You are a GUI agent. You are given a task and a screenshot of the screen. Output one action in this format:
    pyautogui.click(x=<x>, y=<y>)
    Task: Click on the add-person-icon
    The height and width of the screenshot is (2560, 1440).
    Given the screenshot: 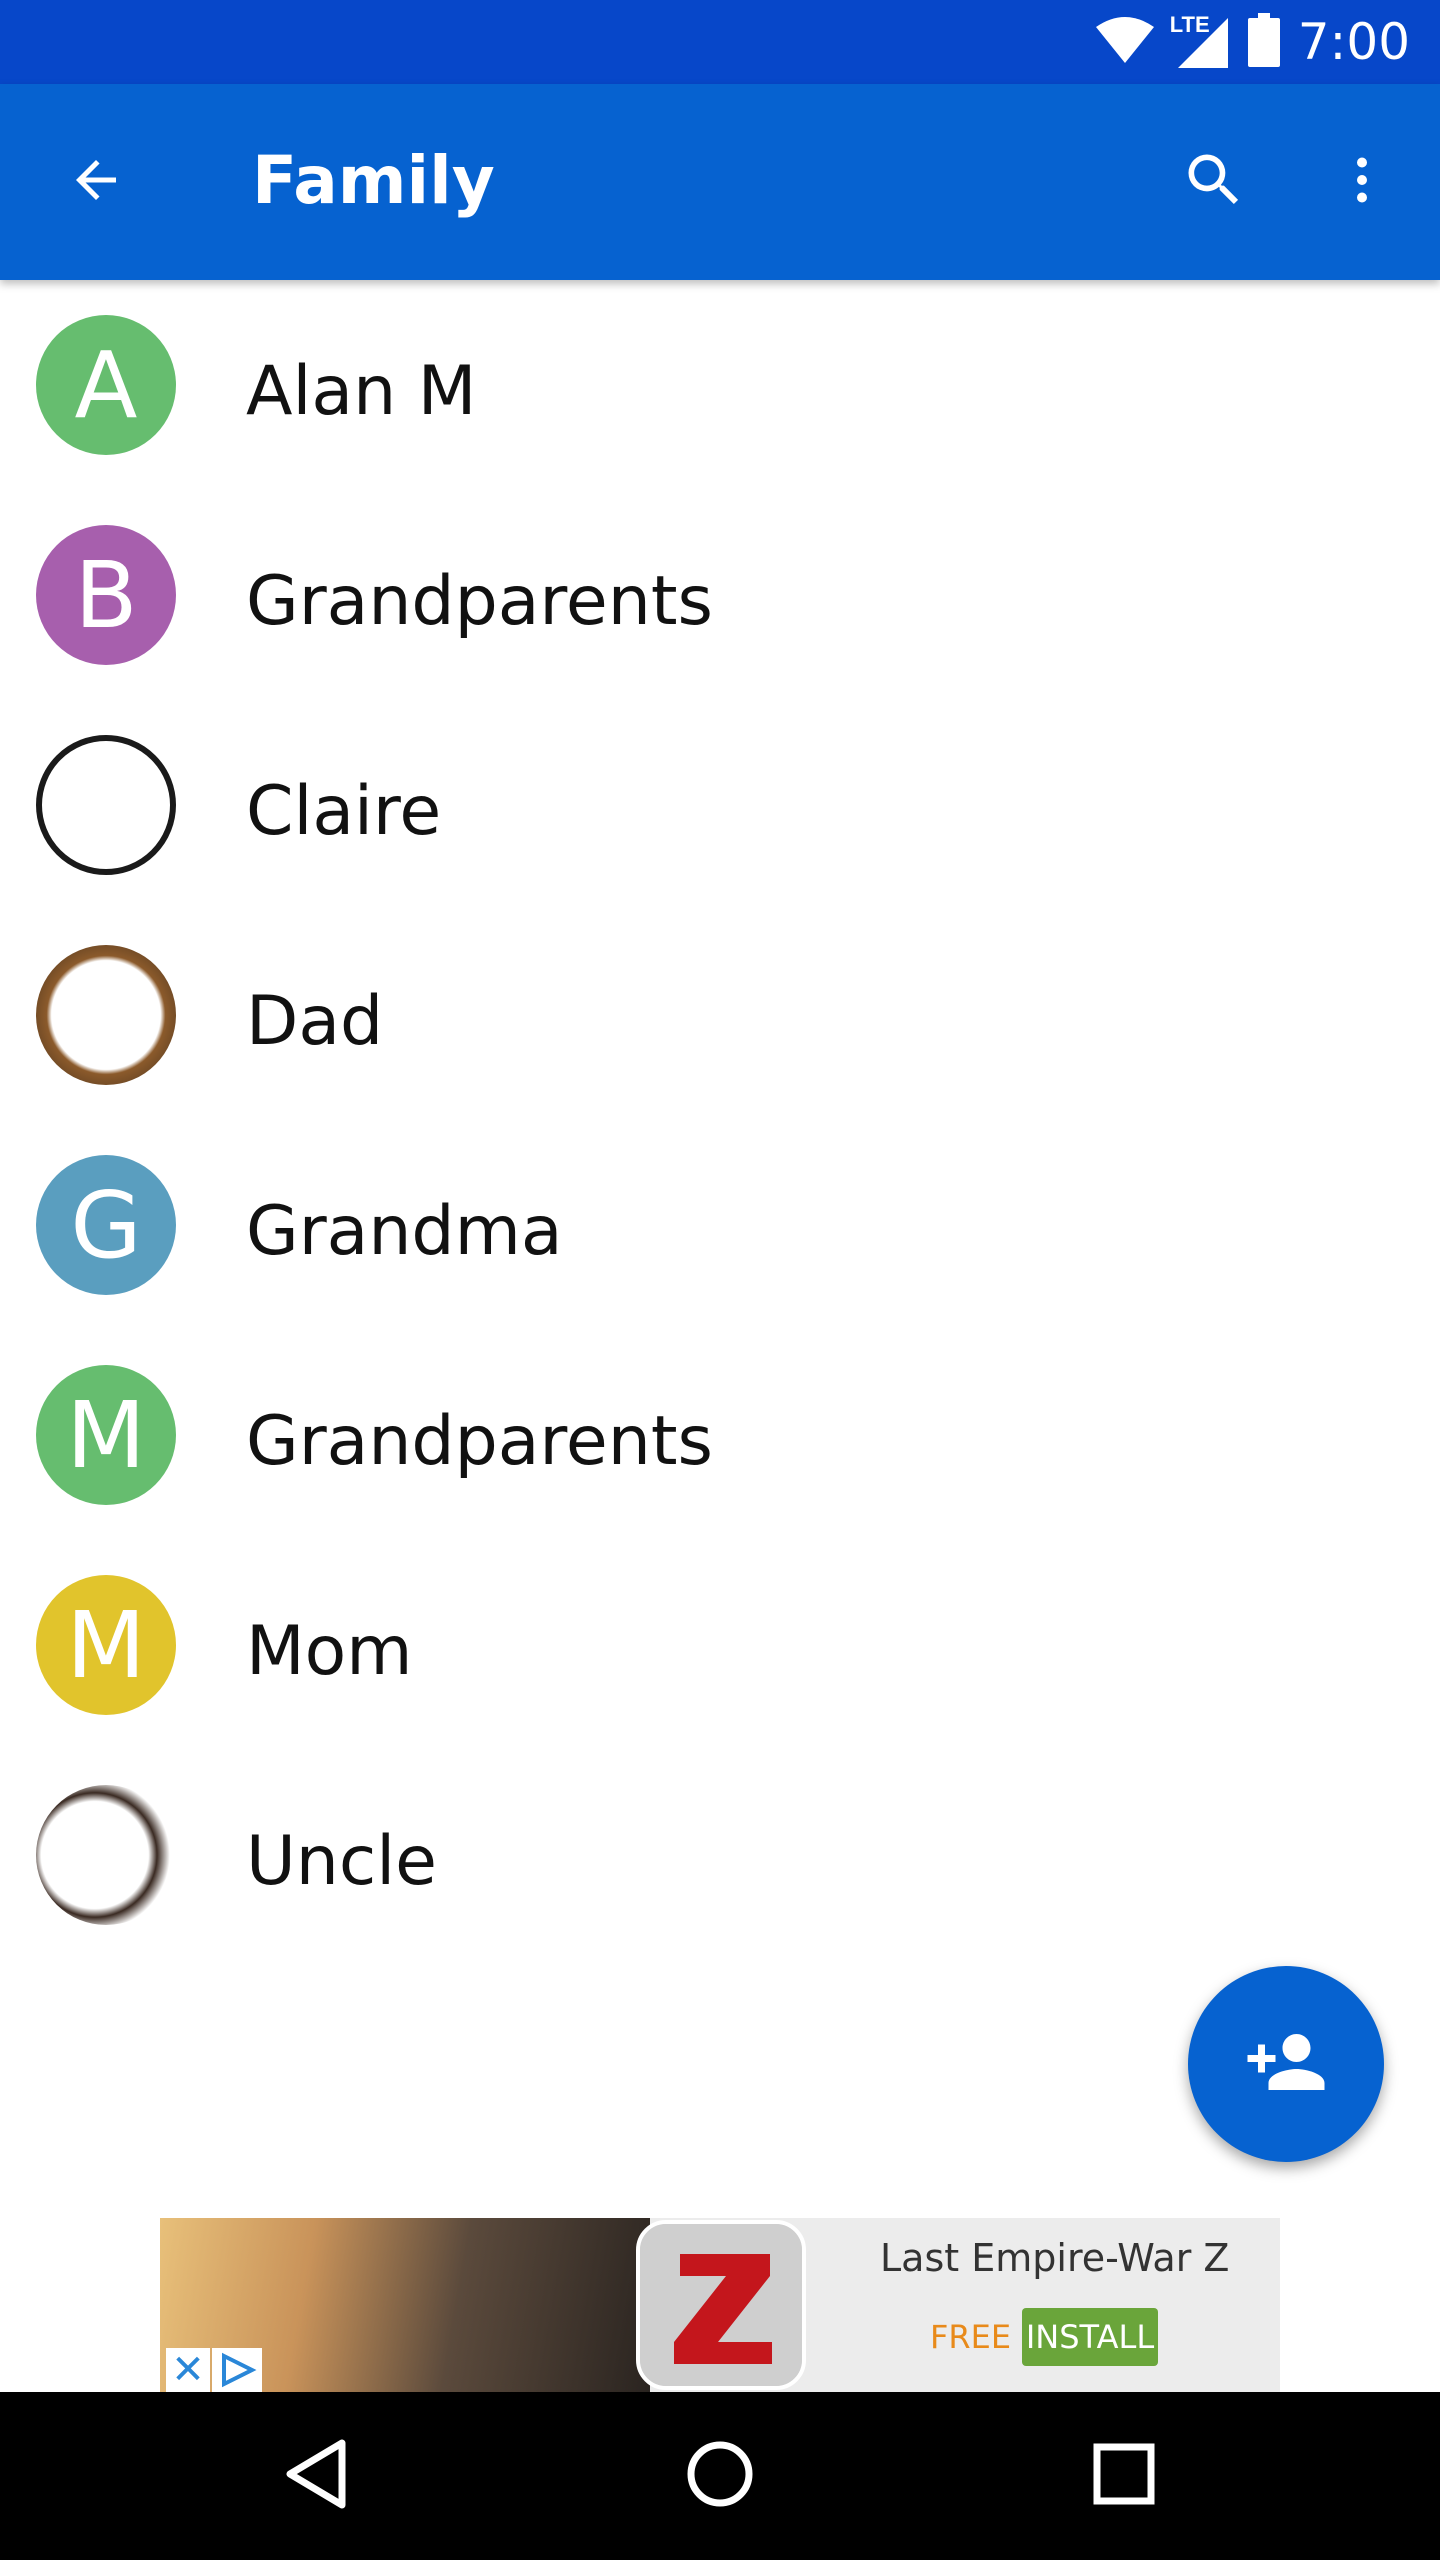 What is the action you would take?
    pyautogui.click(x=1286, y=2064)
    